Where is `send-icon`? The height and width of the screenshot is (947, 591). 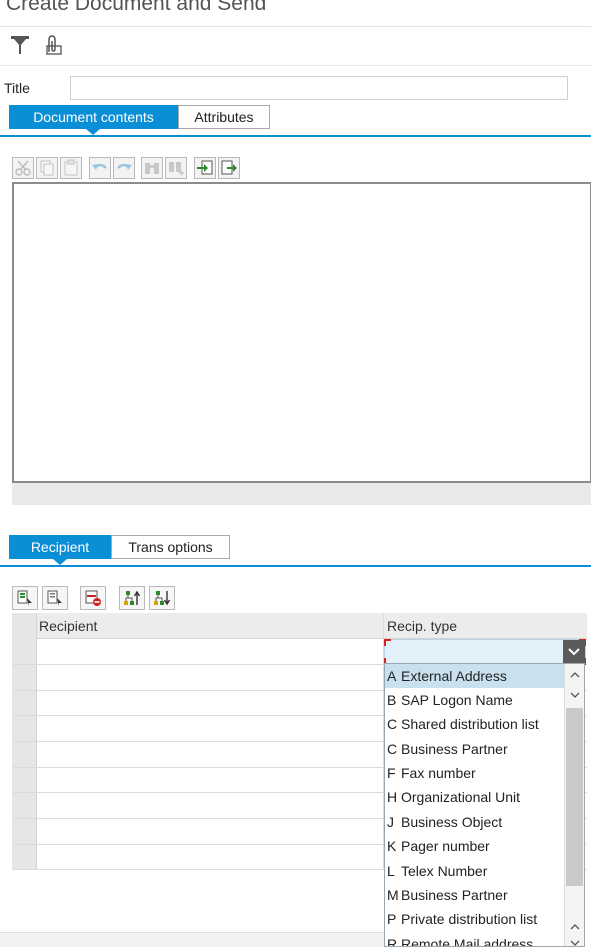 send-icon is located at coordinates (20, 45).